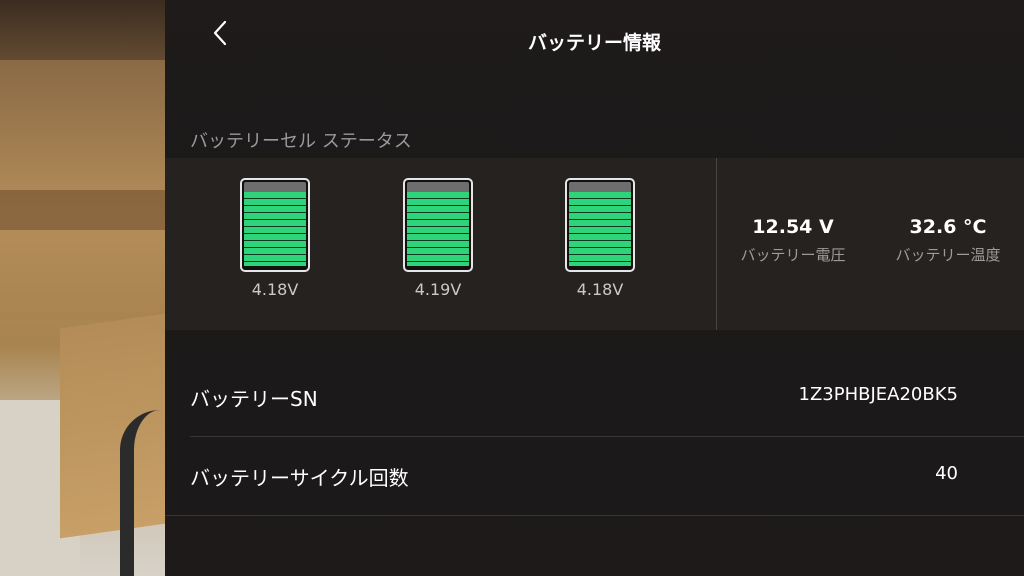 This screenshot has width=1024, height=576. What do you see at coordinates (254, 399) in the screenshot?
I see `row-label: バッテリーSN` at bounding box center [254, 399].